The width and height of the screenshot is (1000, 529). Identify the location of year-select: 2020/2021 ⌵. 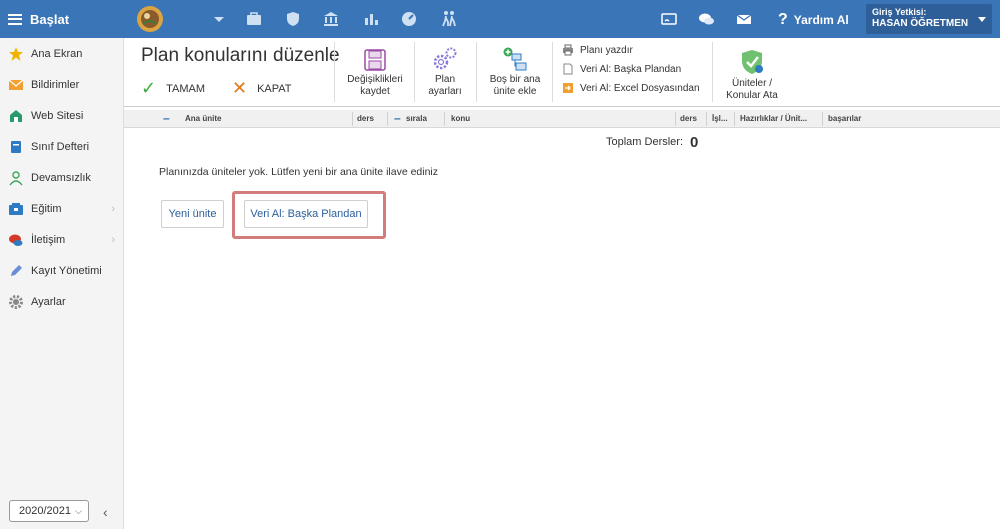
(49, 511).